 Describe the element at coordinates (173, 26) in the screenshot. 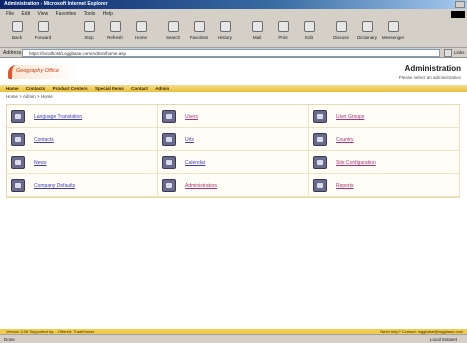

I see `search-icon` at that location.